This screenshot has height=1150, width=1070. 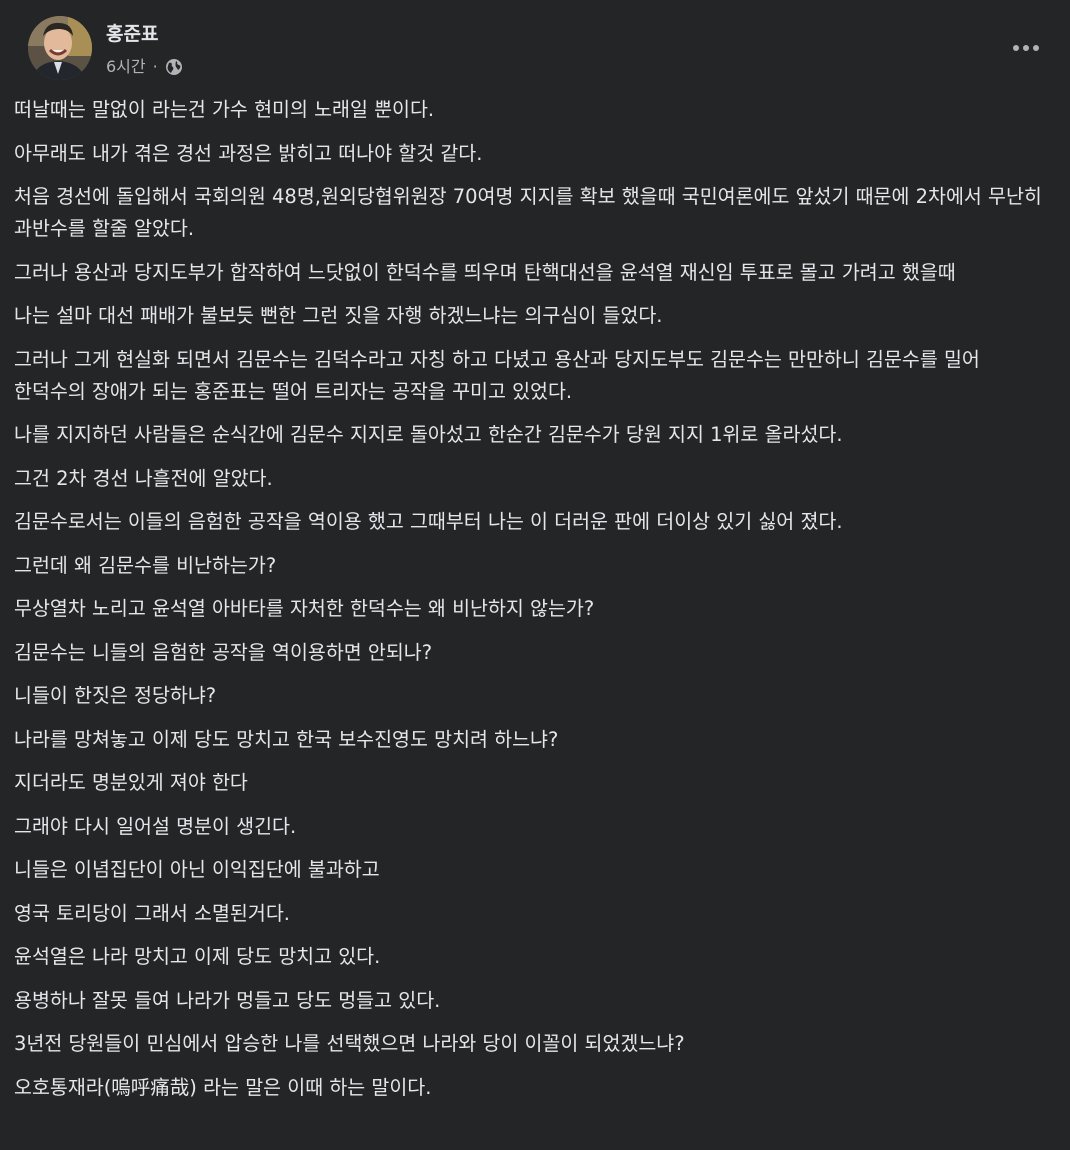 I want to click on post-paragraph: 떠날때는 말없이 라는건 가수 현미의 노래일 뿐이다., so click(x=224, y=109).